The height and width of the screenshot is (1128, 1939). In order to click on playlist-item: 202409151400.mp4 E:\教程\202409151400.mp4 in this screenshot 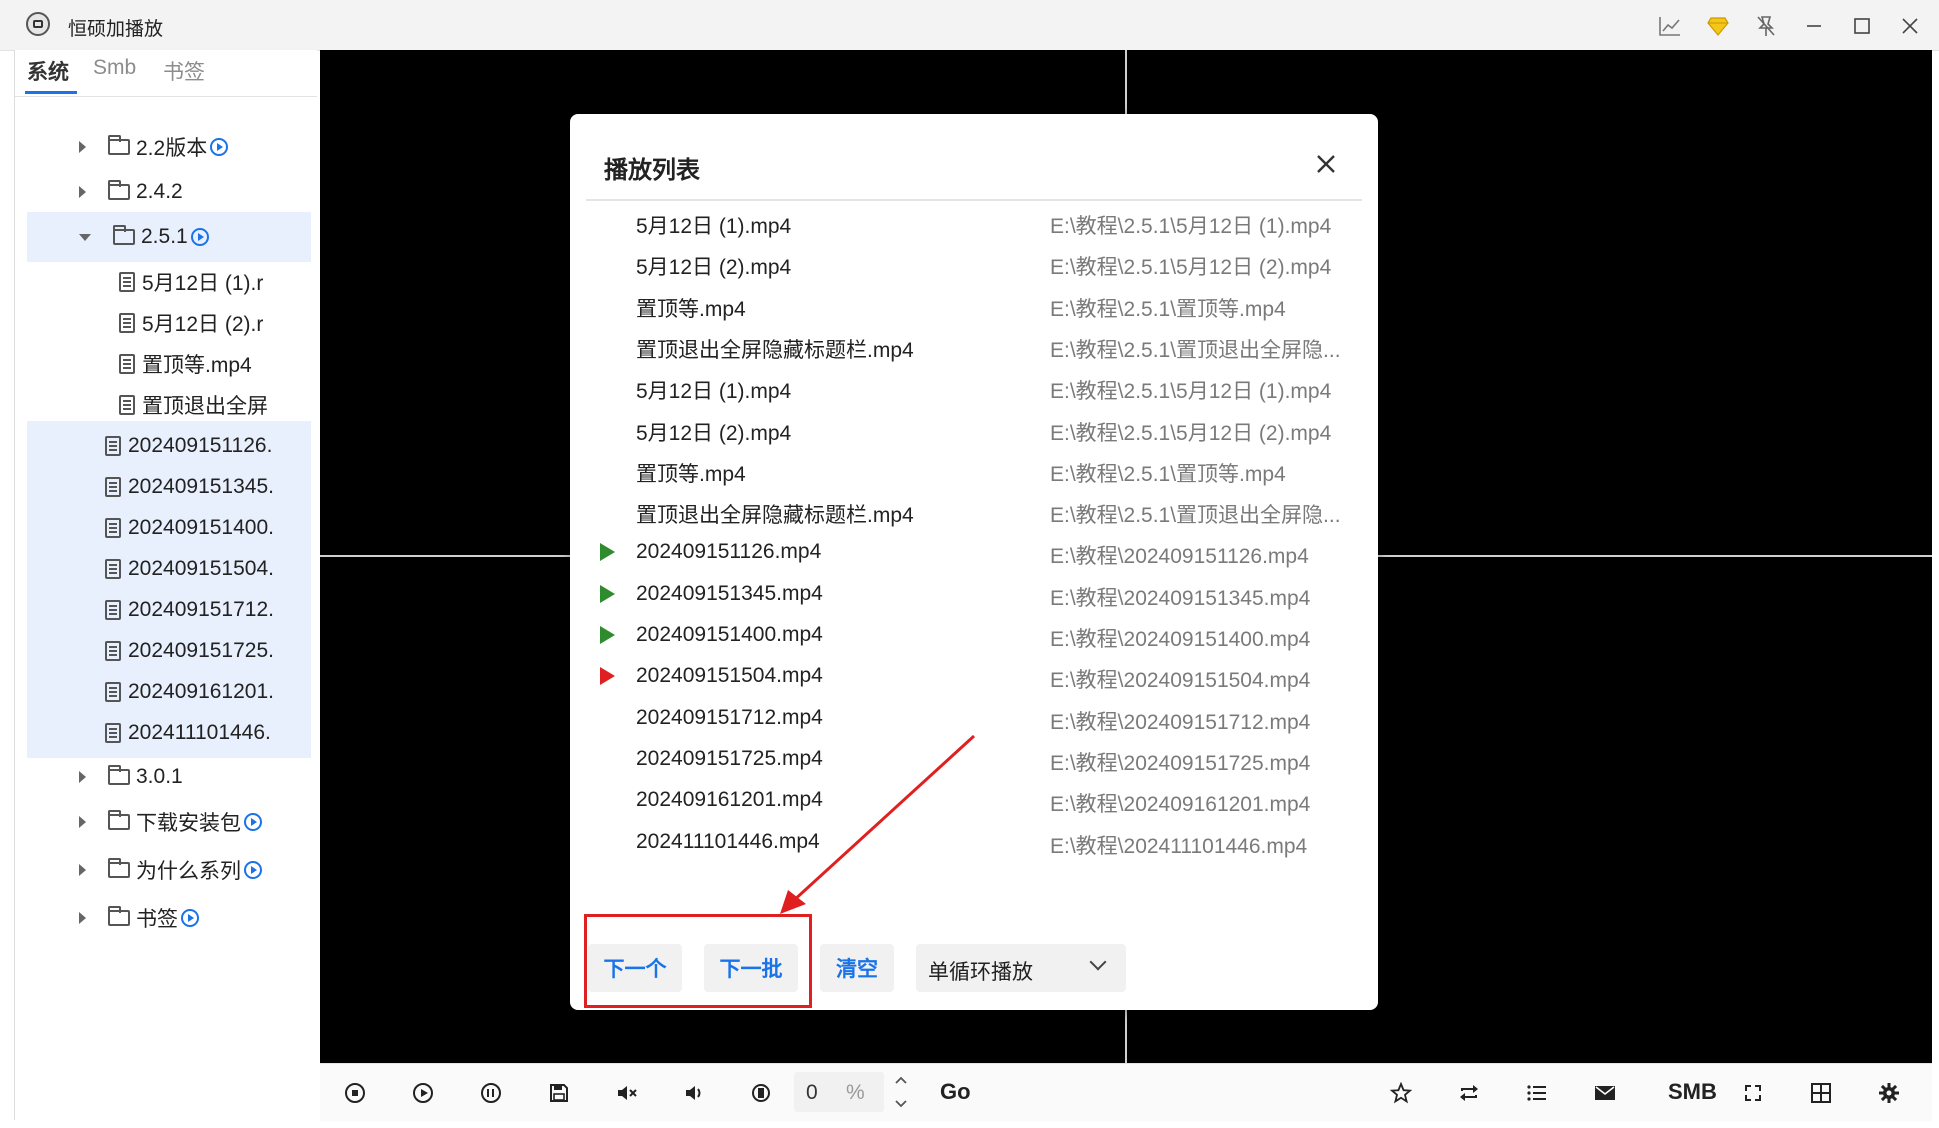, I will do `click(974, 634)`.